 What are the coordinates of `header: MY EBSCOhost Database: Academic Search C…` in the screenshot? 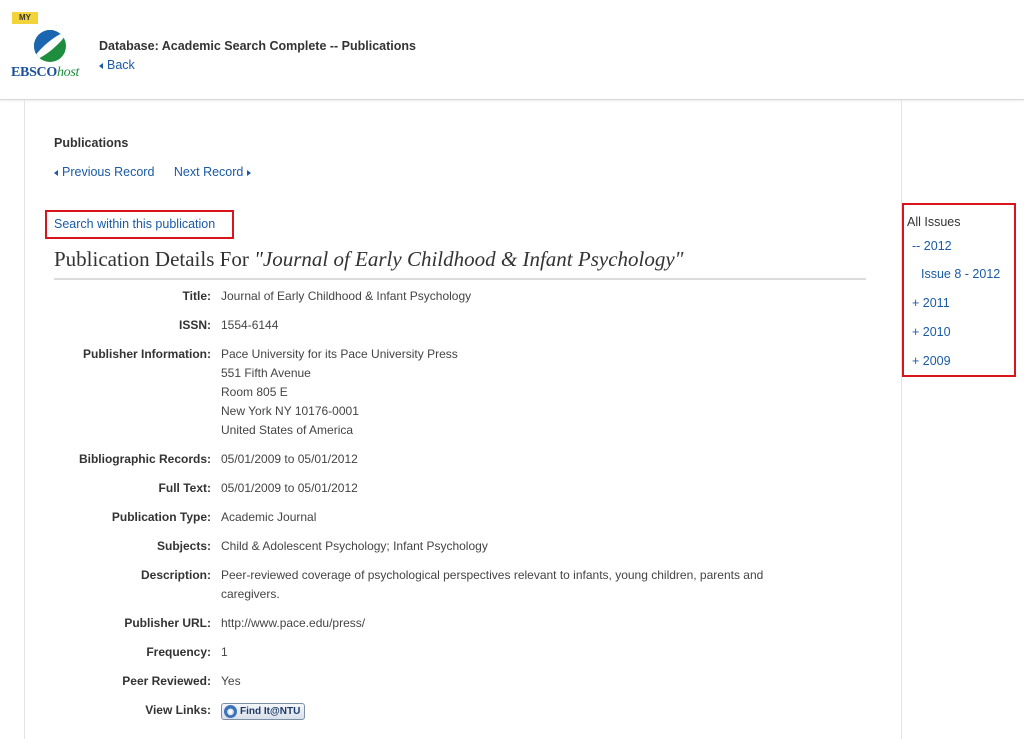 It's located at (512, 50).